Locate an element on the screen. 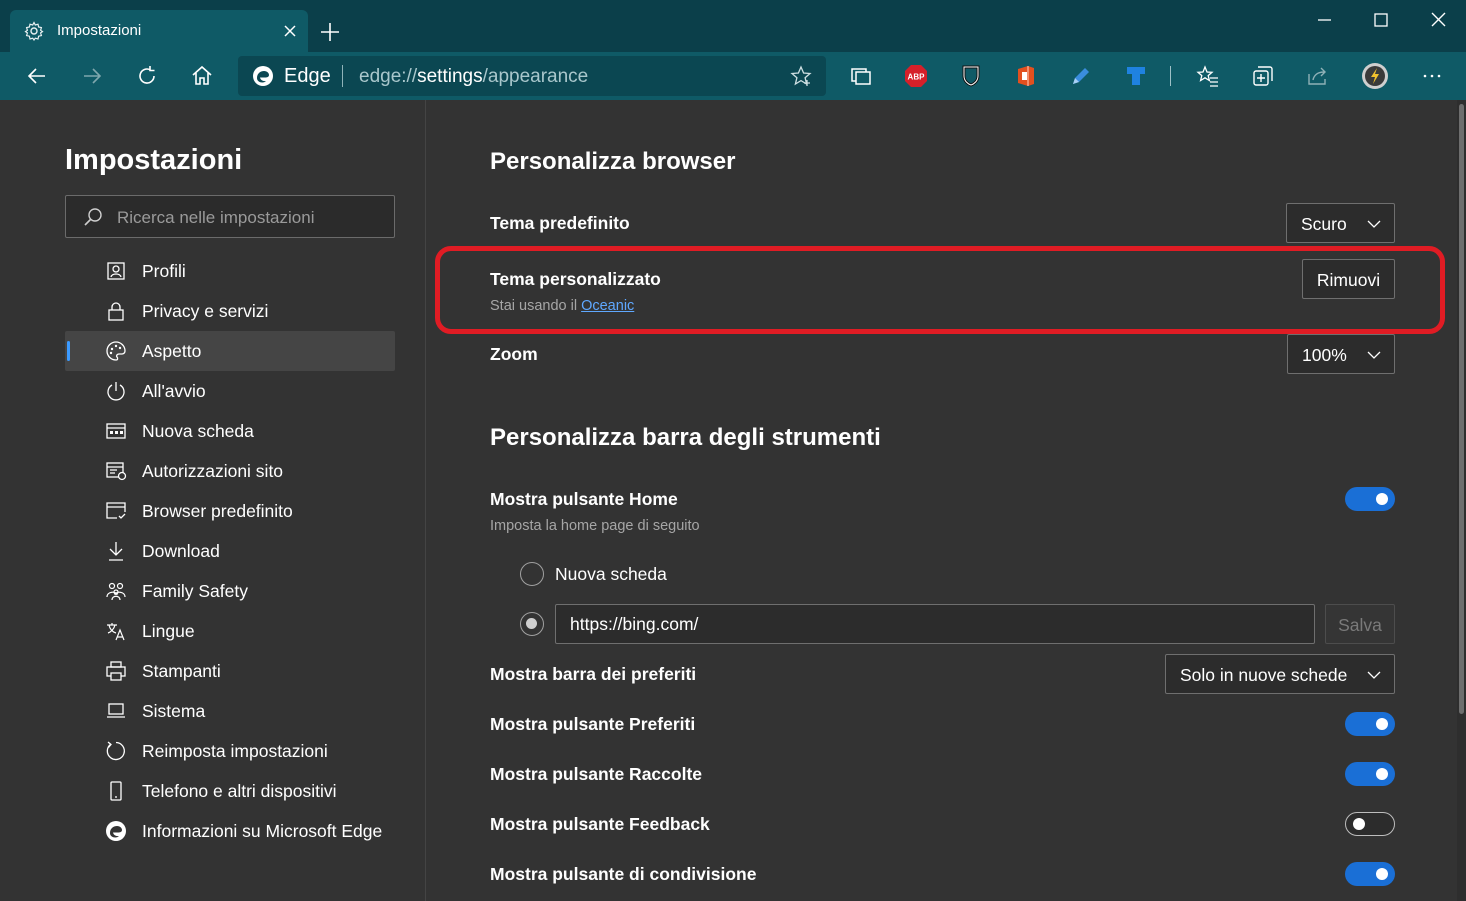 This screenshot has height=901, width=1466. address-bar: Edge edge://settings/appearance is located at coordinates (532, 76).